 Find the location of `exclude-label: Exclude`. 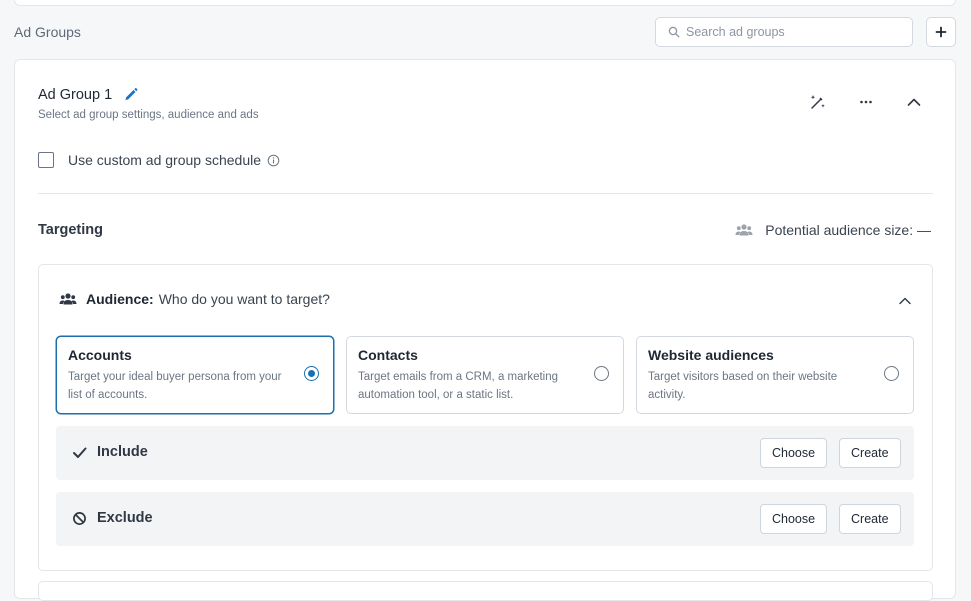

exclude-label: Exclude is located at coordinates (112, 518).